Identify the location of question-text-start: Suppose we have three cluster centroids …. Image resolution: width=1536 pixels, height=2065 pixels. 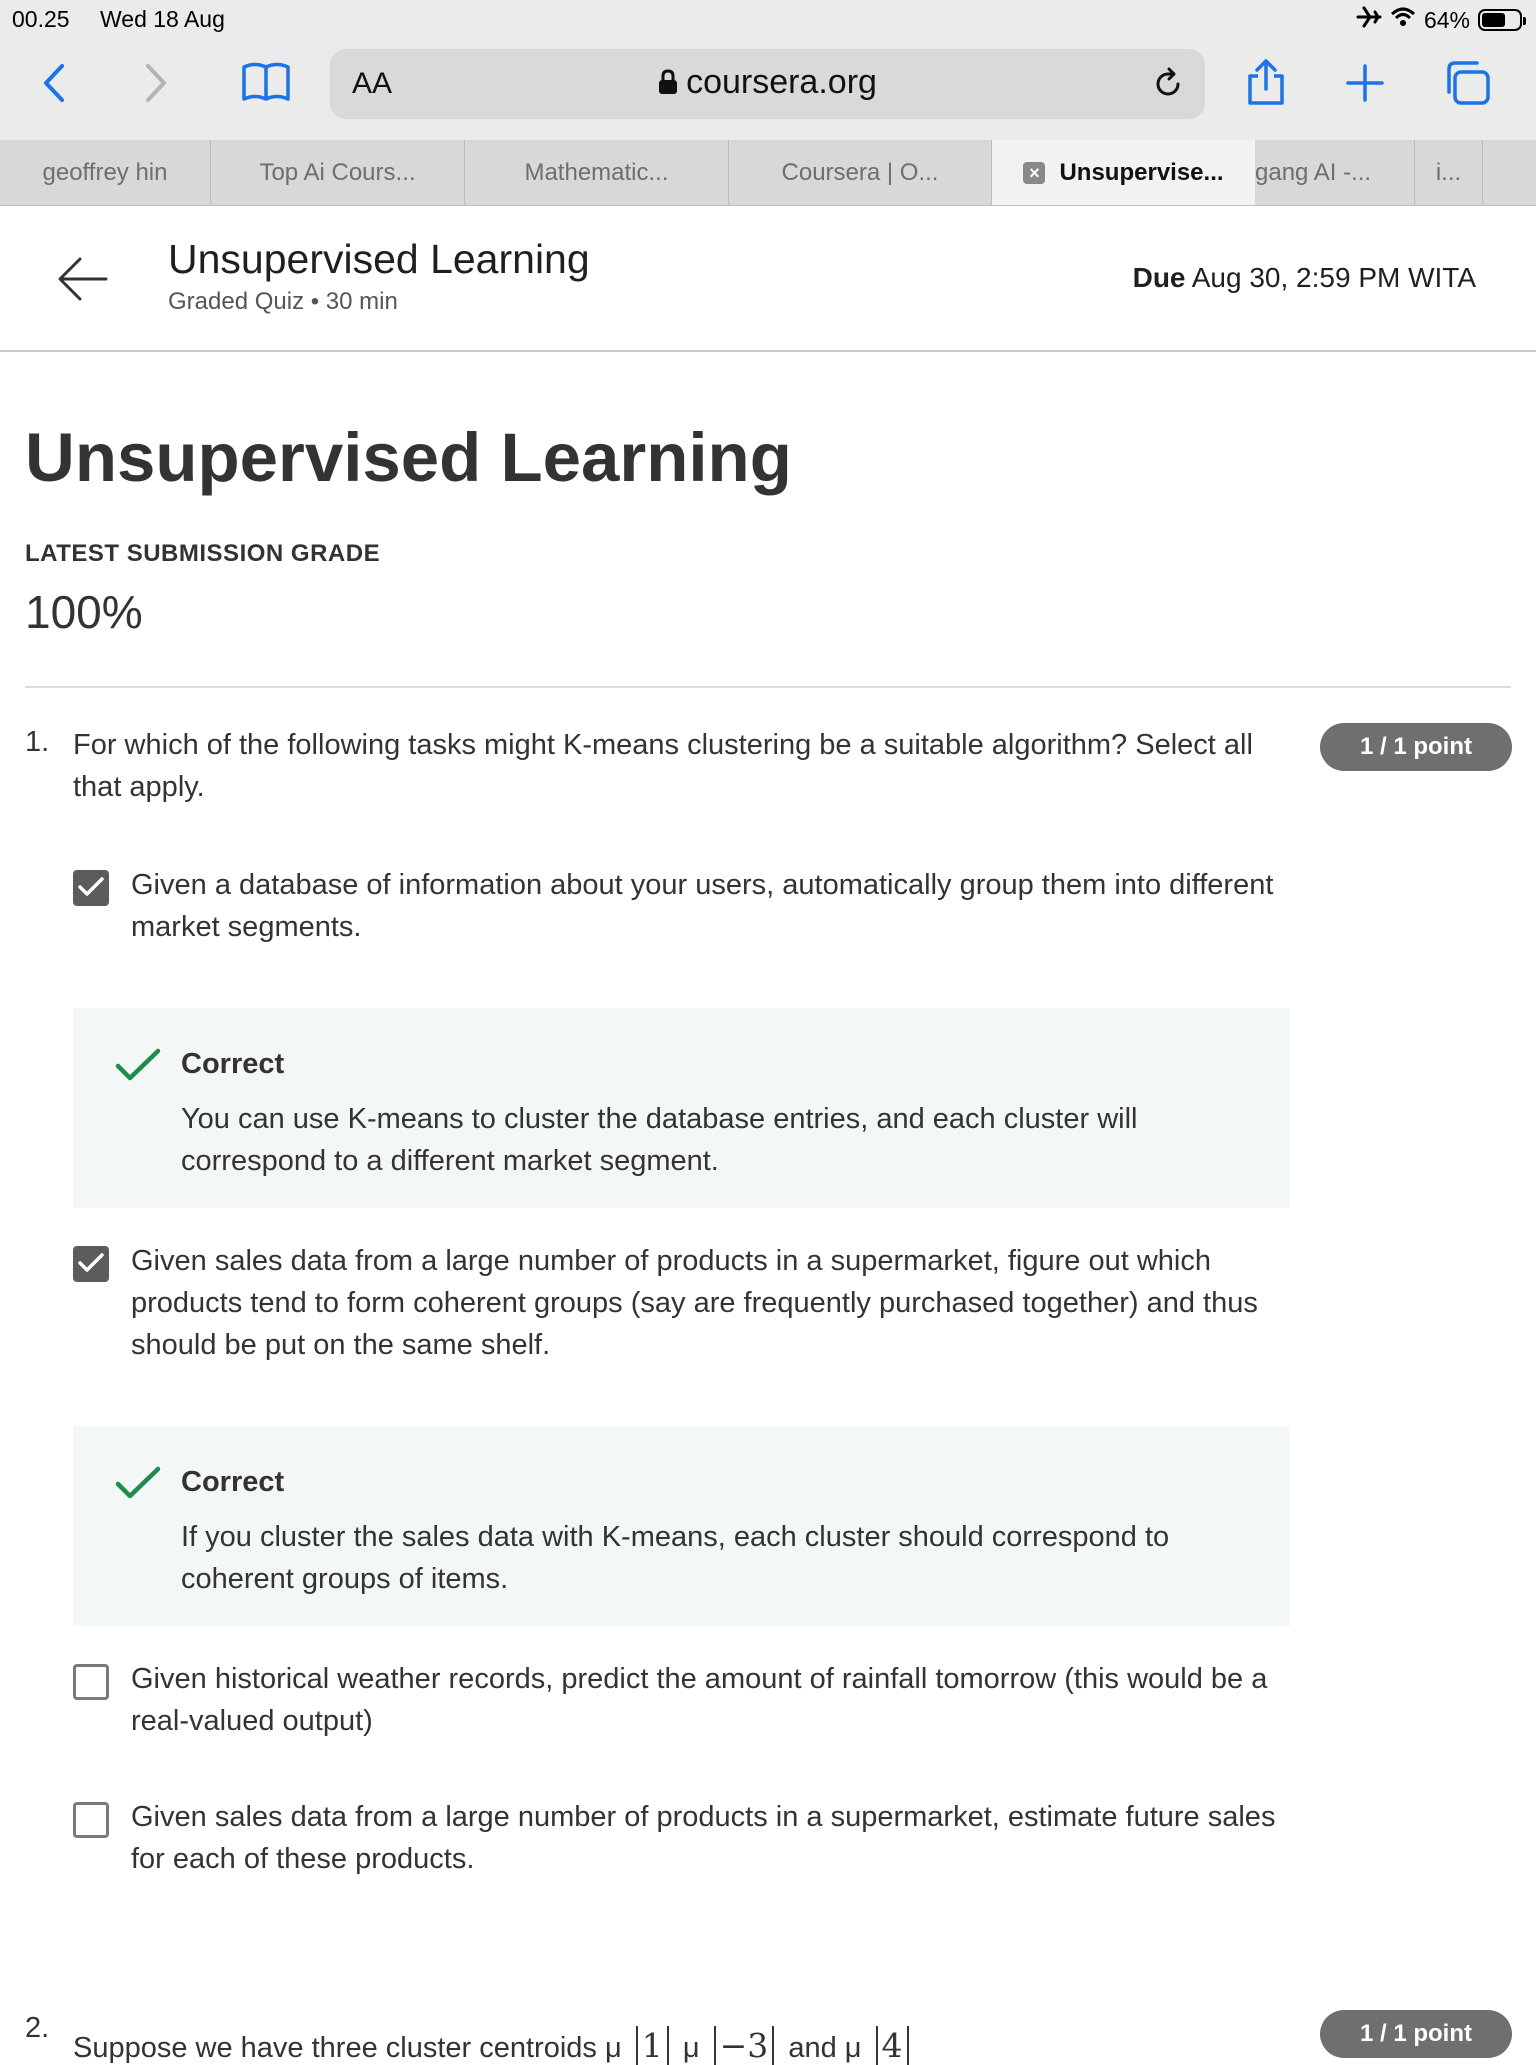
(347, 2048).